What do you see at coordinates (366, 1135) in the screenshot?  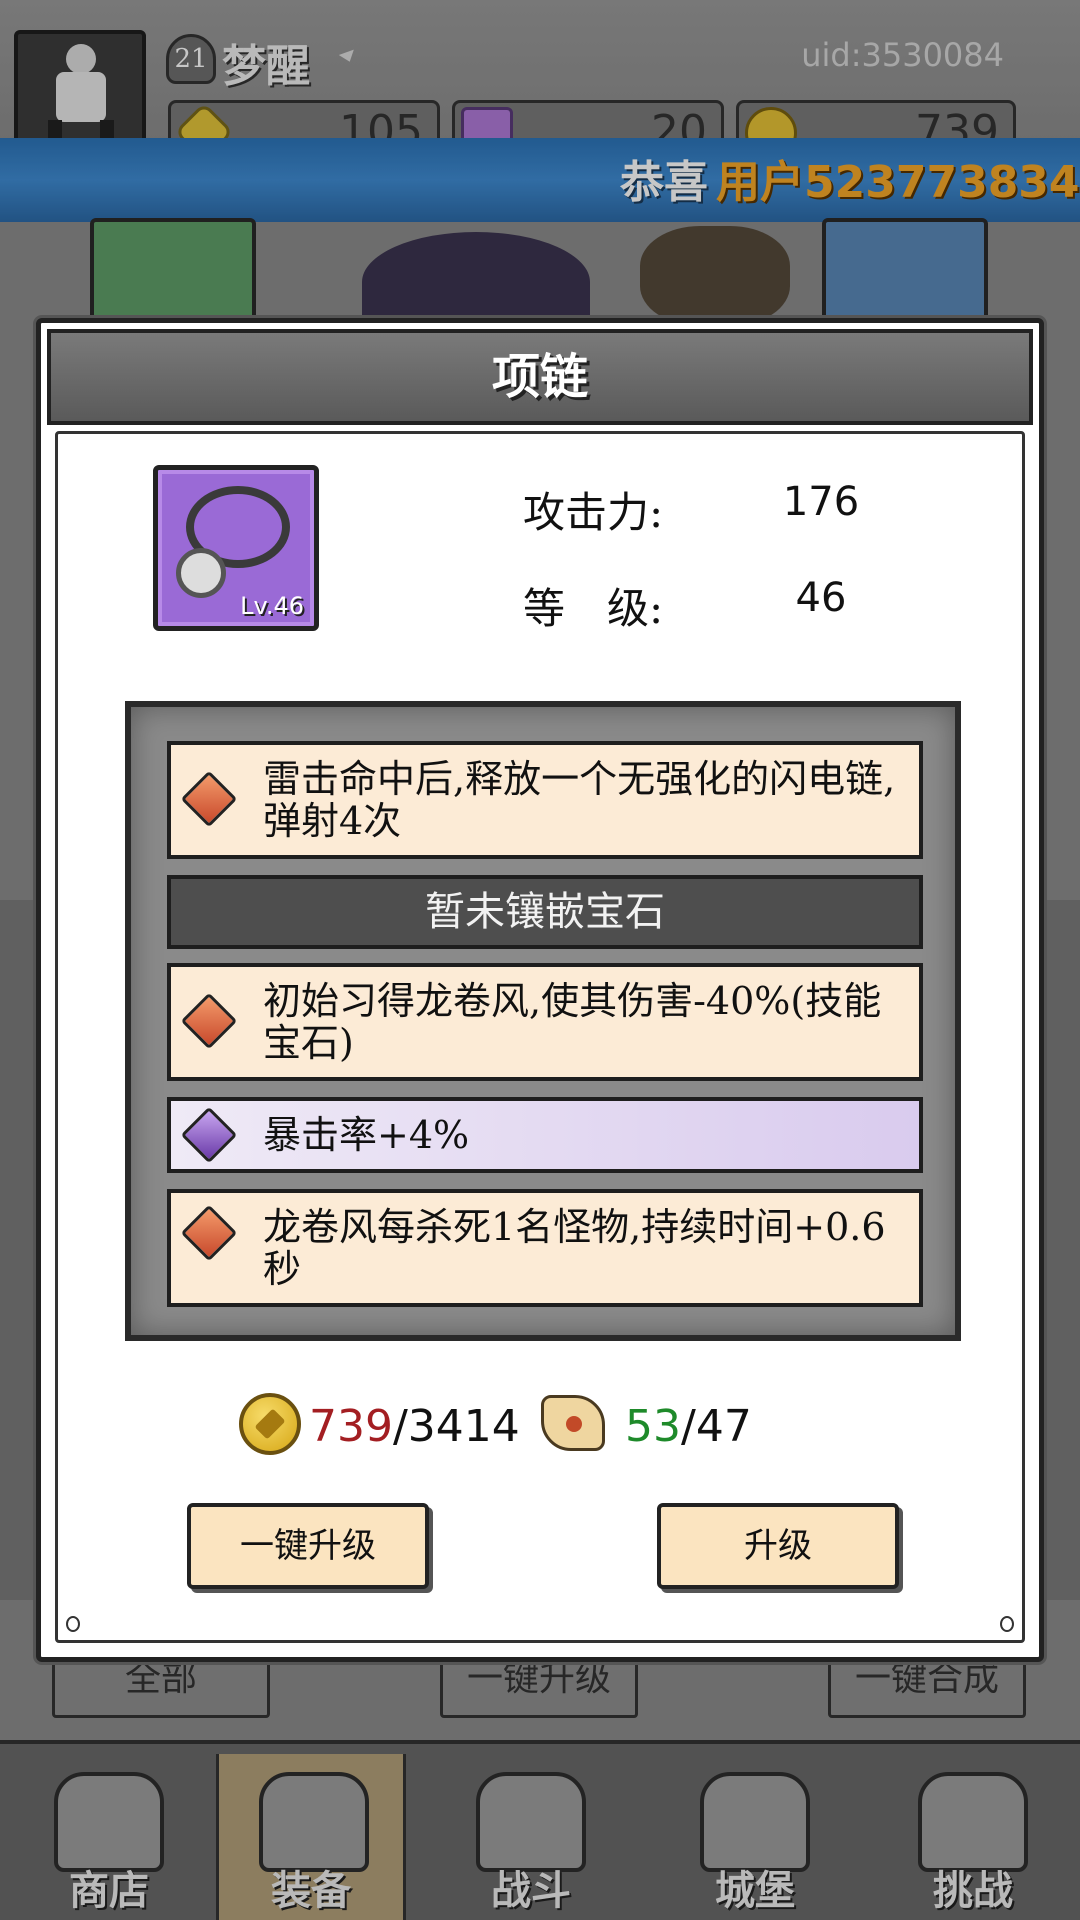 I see `skill-text: 暴击率+4%` at bounding box center [366, 1135].